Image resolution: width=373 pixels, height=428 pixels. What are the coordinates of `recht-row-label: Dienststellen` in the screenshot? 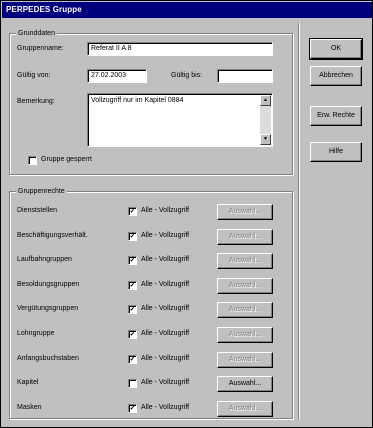 It's located at (37, 210).